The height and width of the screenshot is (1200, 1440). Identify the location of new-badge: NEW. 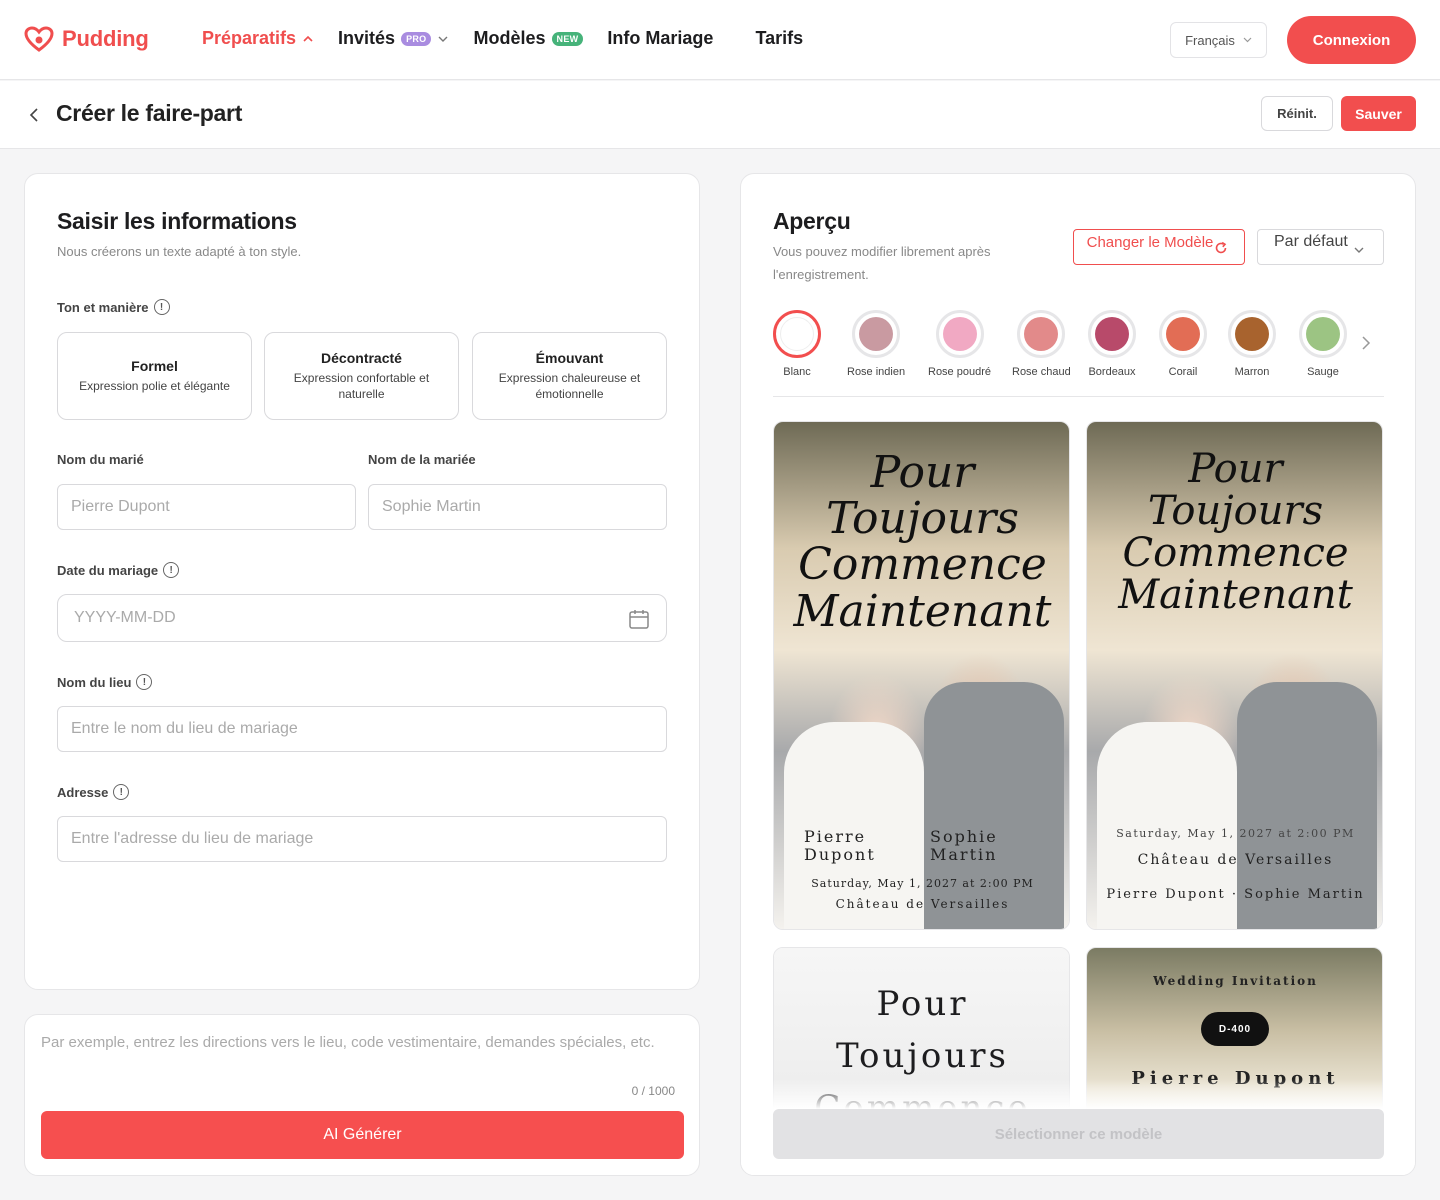
(567, 38).